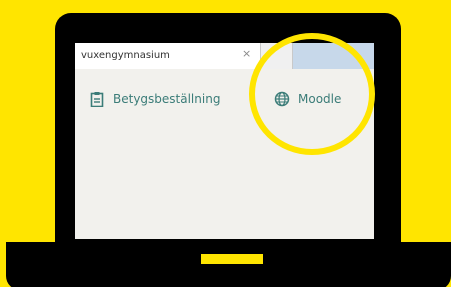  What do you see at coordinates (125, 55) in the screenshot?
I see `tab-title: vuxengymnasium` at bounding box center [125, 55].